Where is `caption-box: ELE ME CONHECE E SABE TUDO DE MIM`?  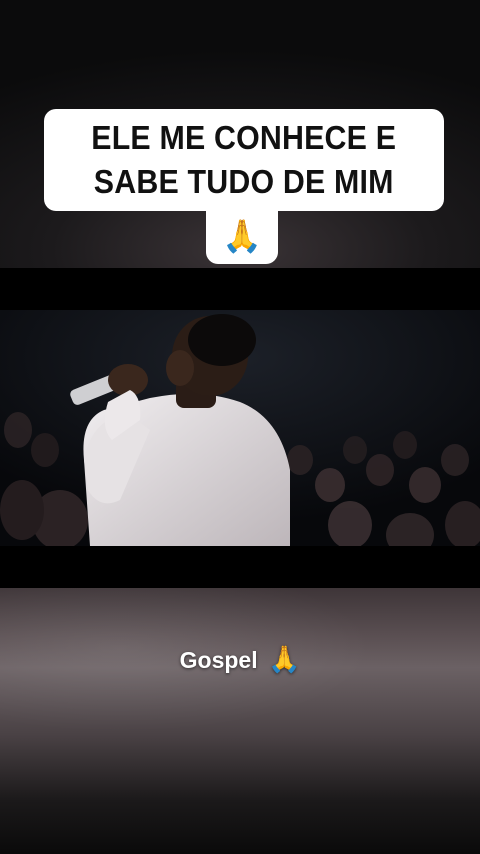 caption-box: ELE ME CONHECE E SABE TUDO DE MIM is located at coordinates (244, 160).